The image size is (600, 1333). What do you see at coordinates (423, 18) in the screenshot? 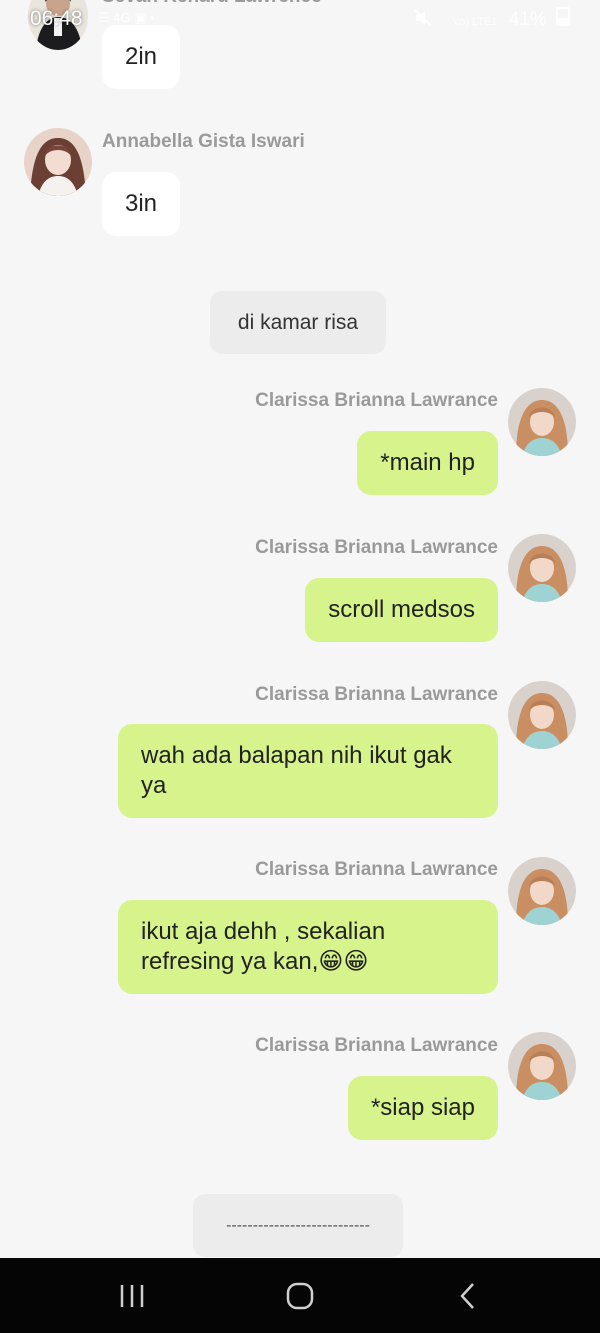
I see `mute-icon` at bounding box center [423, 18].